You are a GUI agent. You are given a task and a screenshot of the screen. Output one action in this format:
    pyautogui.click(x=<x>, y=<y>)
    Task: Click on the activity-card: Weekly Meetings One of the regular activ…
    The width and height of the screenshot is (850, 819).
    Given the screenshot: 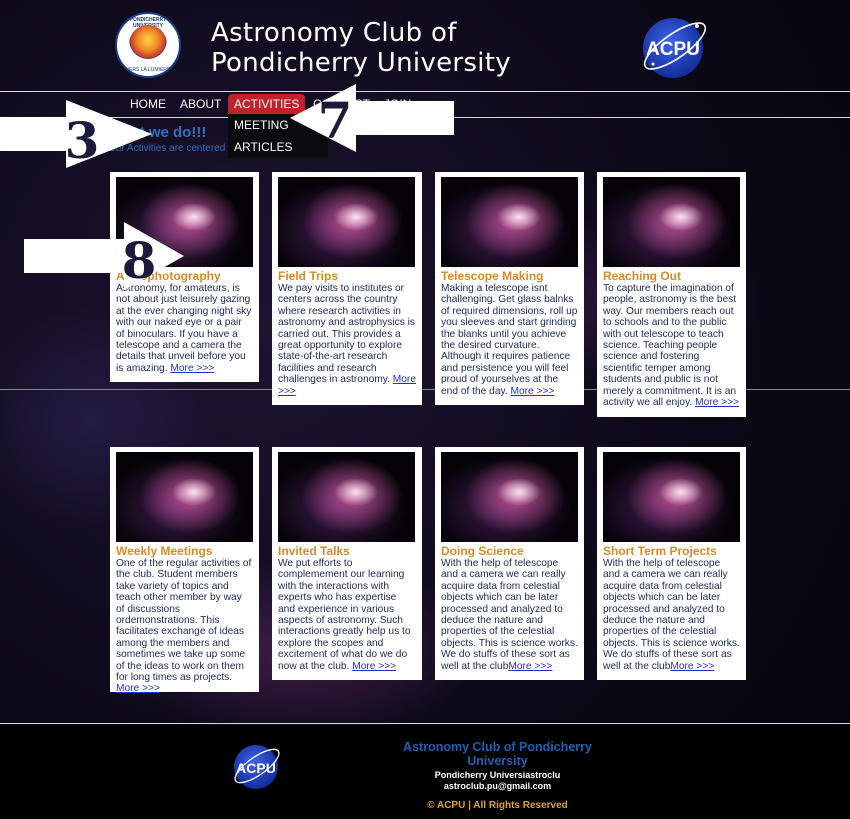 What is the action you would take?
    pyautogui.click(x=184, y=571)
    